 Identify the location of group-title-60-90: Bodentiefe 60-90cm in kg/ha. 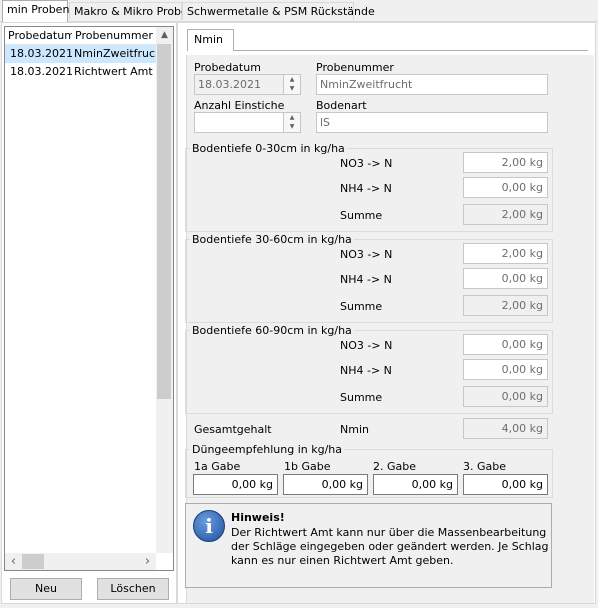
(272, 330).